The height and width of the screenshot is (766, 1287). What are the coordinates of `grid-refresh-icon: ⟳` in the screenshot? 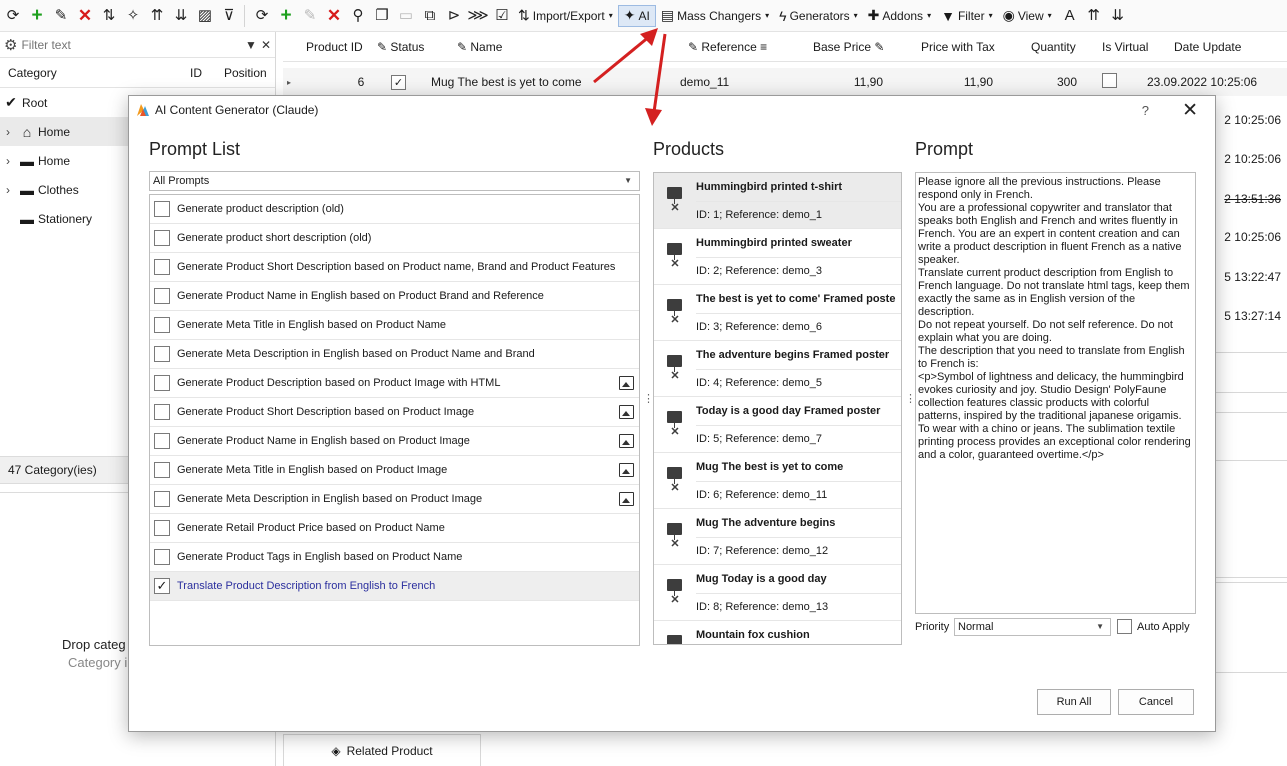 It's located at (262, 16).